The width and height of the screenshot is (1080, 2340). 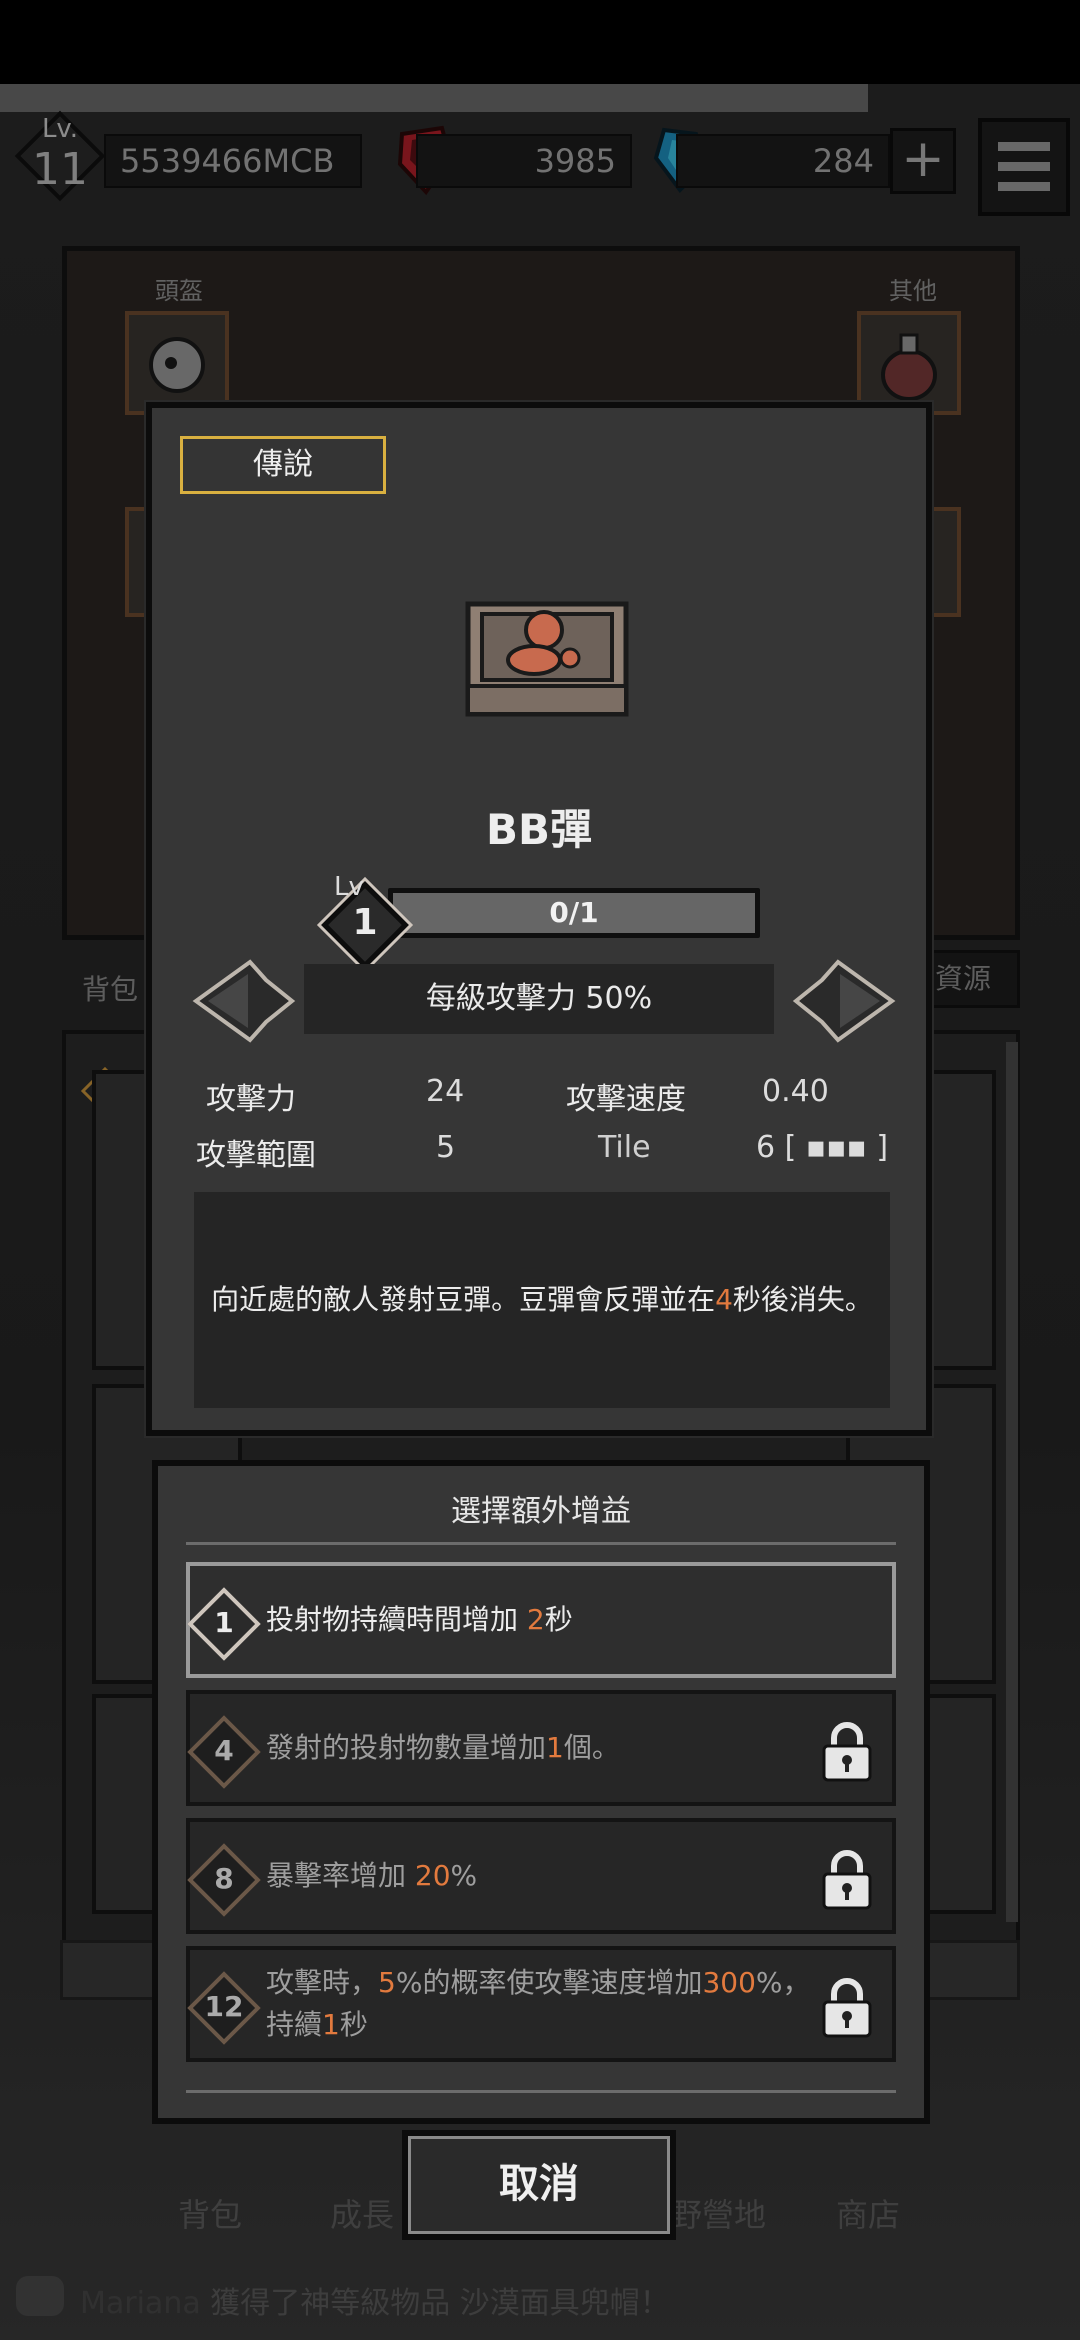 I want to click on stat-tile-label: Tile, so click(x=624, y=1147).